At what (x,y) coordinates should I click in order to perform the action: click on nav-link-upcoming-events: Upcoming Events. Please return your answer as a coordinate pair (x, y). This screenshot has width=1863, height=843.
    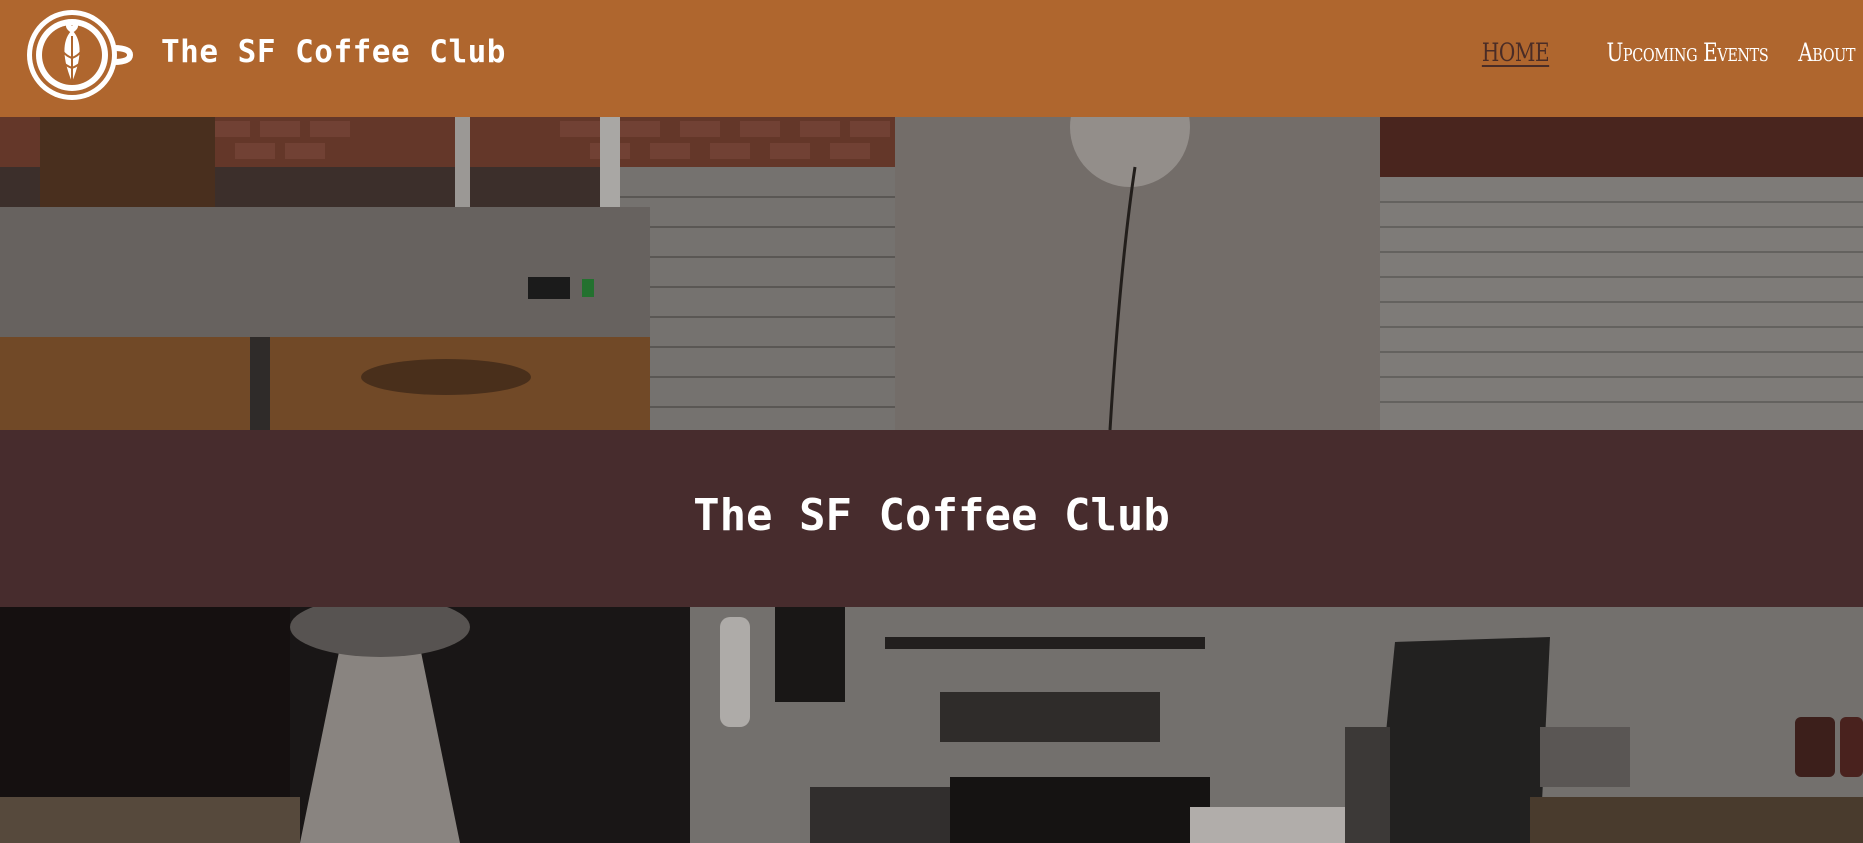
    Looking at the image, I should click on (1687, 52).